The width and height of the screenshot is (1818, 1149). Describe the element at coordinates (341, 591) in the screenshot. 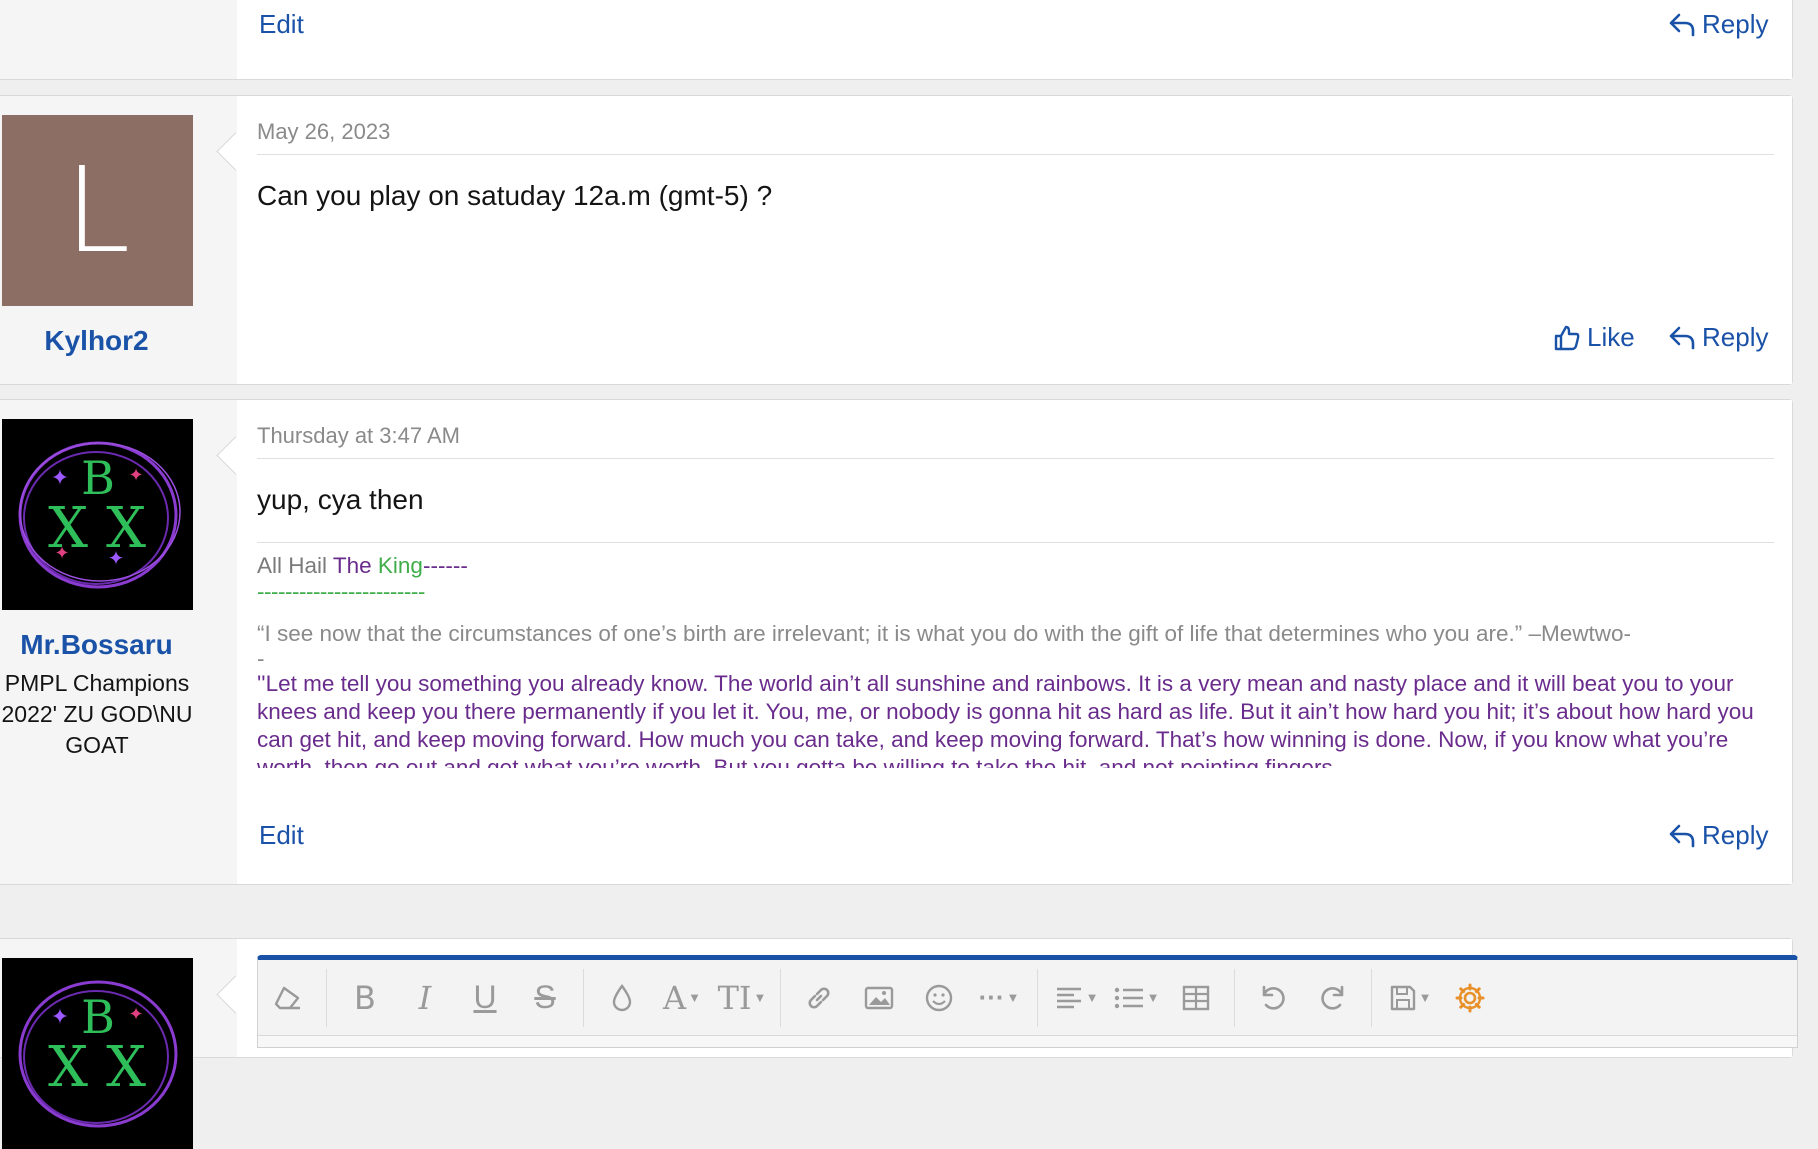

I see `sig-dash-line: ------------------------` at that location.